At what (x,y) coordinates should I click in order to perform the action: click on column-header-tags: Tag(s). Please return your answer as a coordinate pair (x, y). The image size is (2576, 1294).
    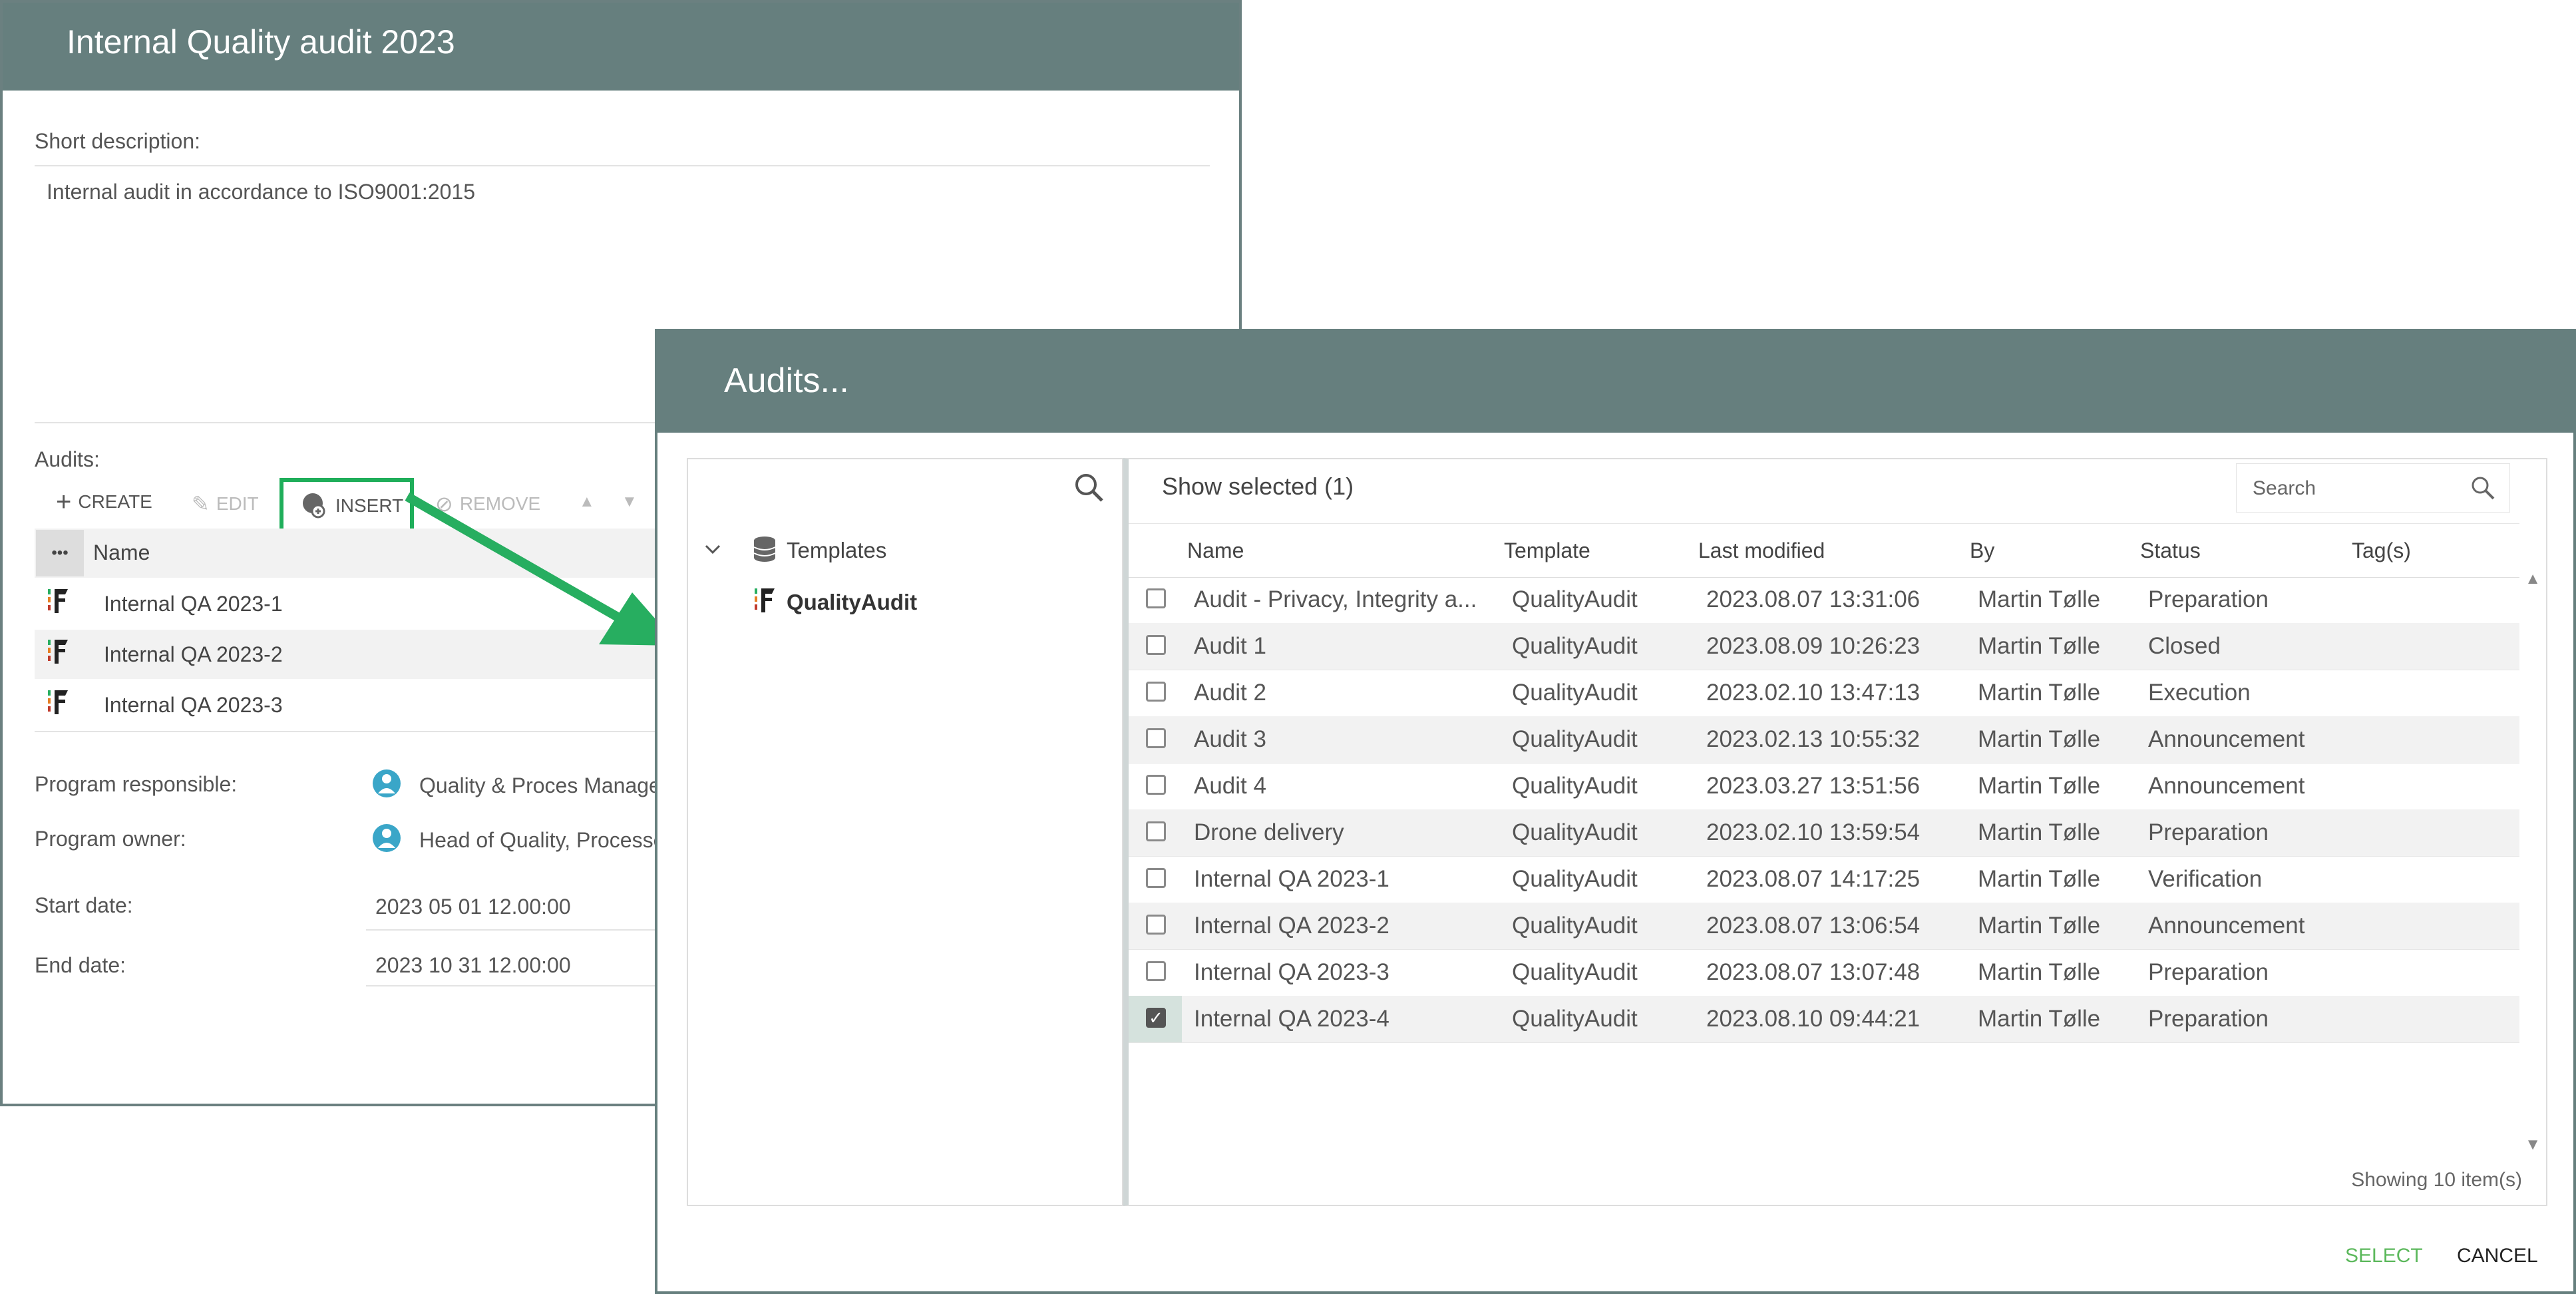
    Looking at the image, I should click on (2381, 550).